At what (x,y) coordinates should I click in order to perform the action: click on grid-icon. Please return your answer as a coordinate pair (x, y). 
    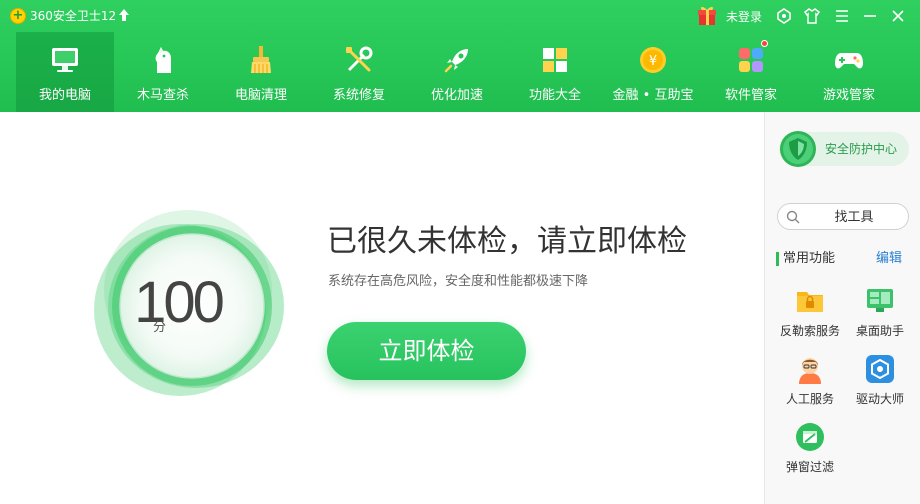
    Looking at the image, I should click on (555, 60).